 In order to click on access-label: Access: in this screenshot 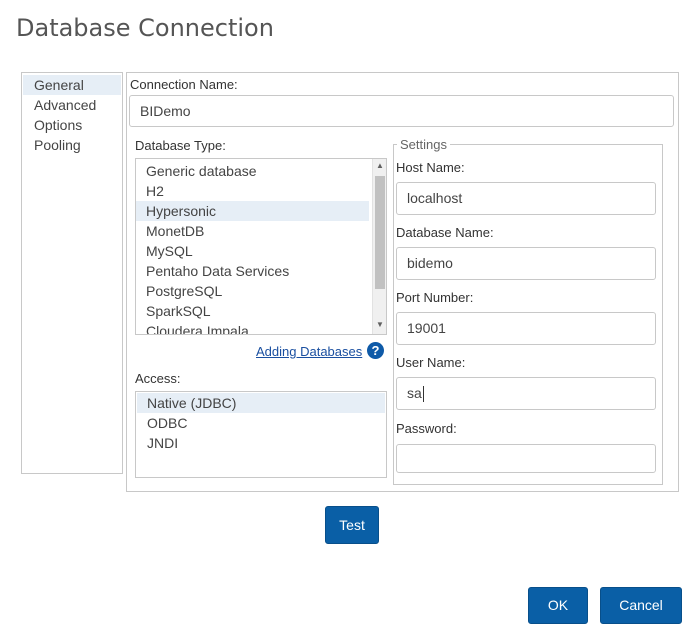, I will do `click(158, 378)`.